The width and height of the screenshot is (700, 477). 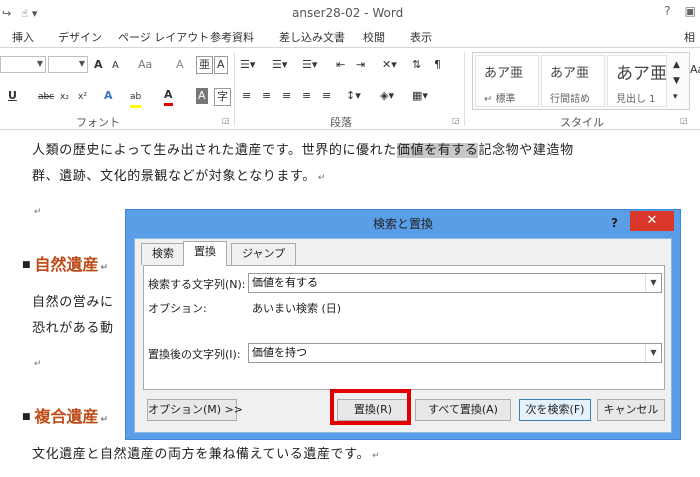 What do you see at coordinates (387, 96) in the screenshot?
I see `shading-icon: ◈▾` at bounding box center [387, 96].